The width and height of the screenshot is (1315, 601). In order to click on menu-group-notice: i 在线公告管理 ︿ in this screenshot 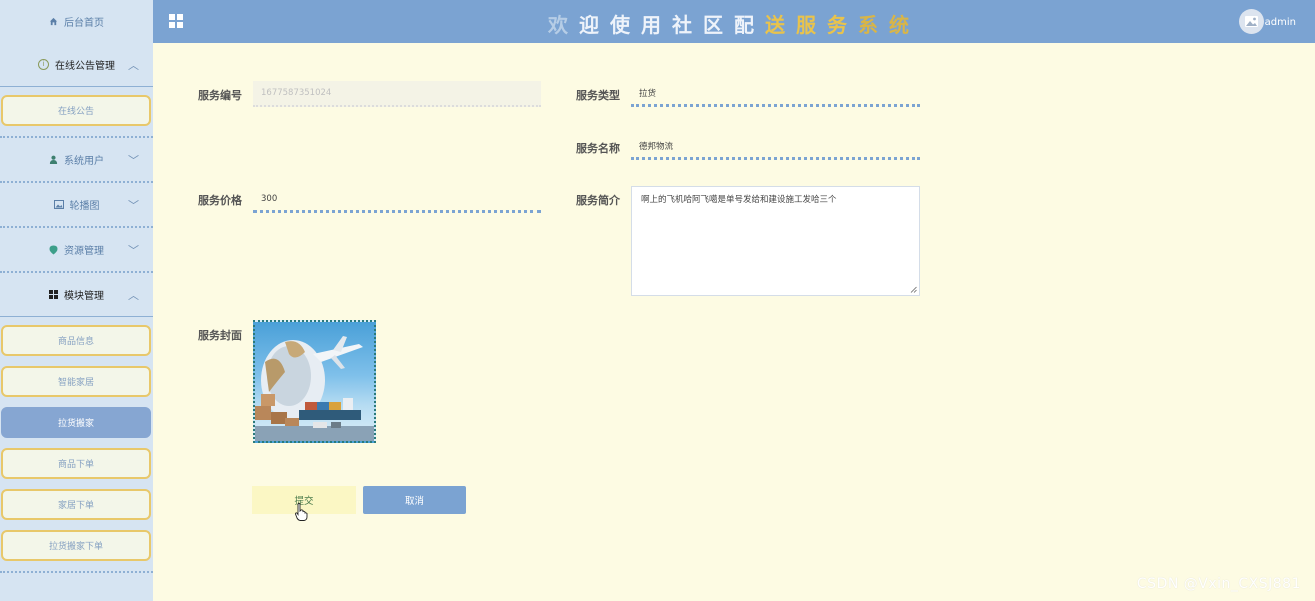, I will do `click(76, 65)`.